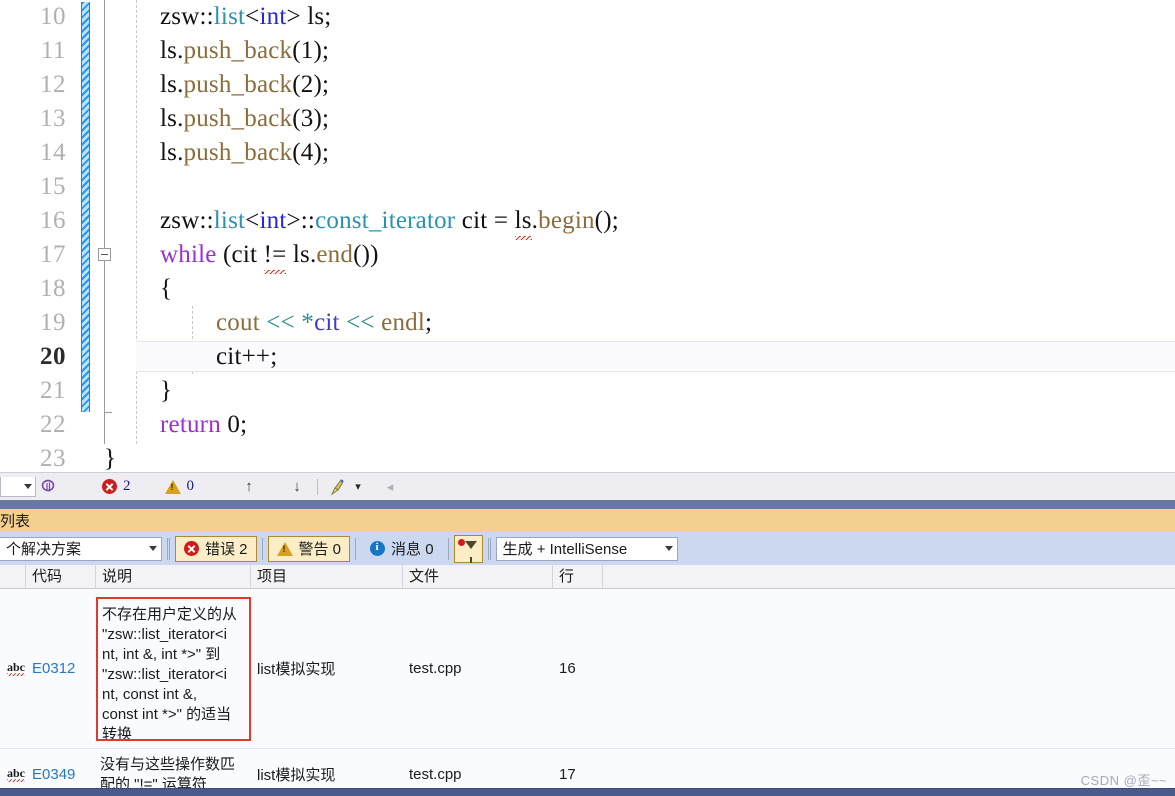 The image size is (1175, 796). Describe the element at coordinates (587, 153) in the screenshot. I see `code-line-14: 14 ls.push_back(4);` at that location.